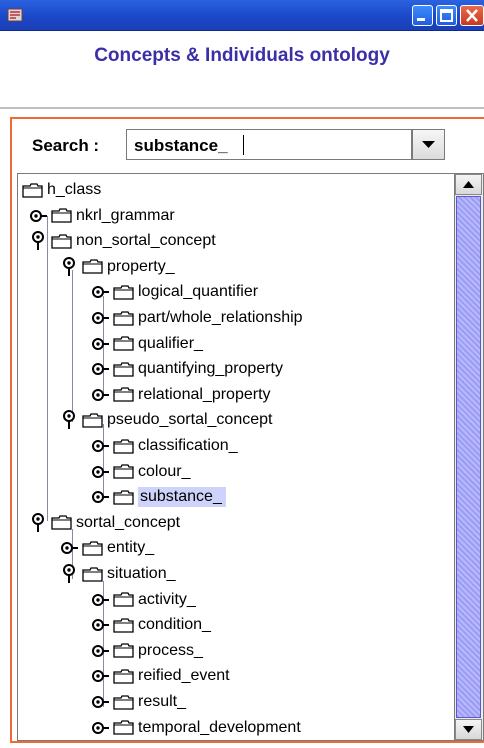  I want to click on tree-node-label: situation_, so click(141, 573).